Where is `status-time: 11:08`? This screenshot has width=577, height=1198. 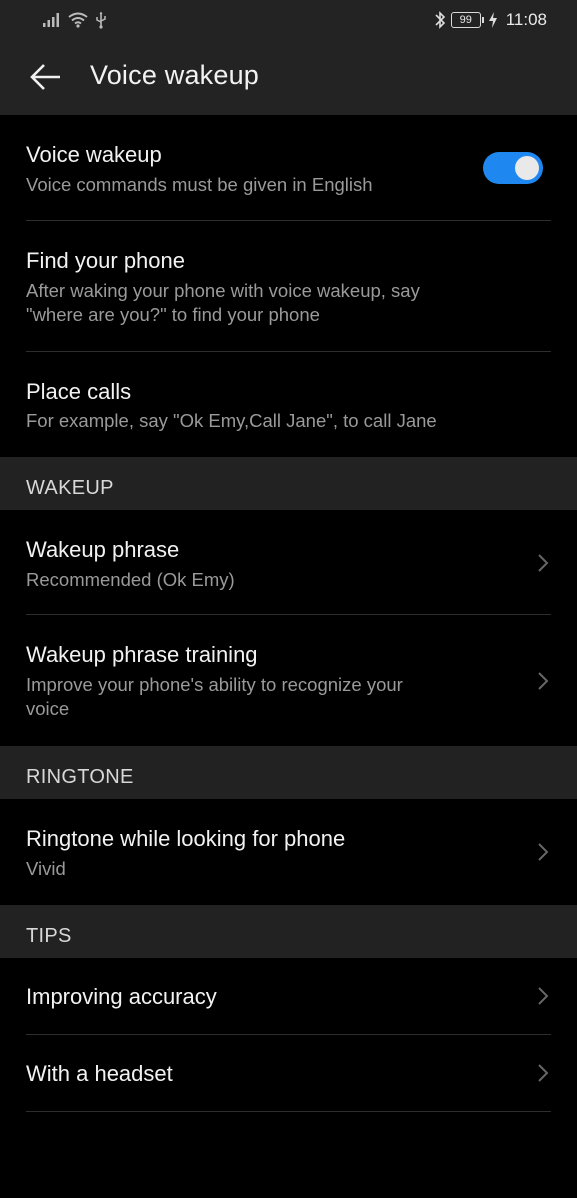 status-time: 11:08 is located at coordinates (526, 19).